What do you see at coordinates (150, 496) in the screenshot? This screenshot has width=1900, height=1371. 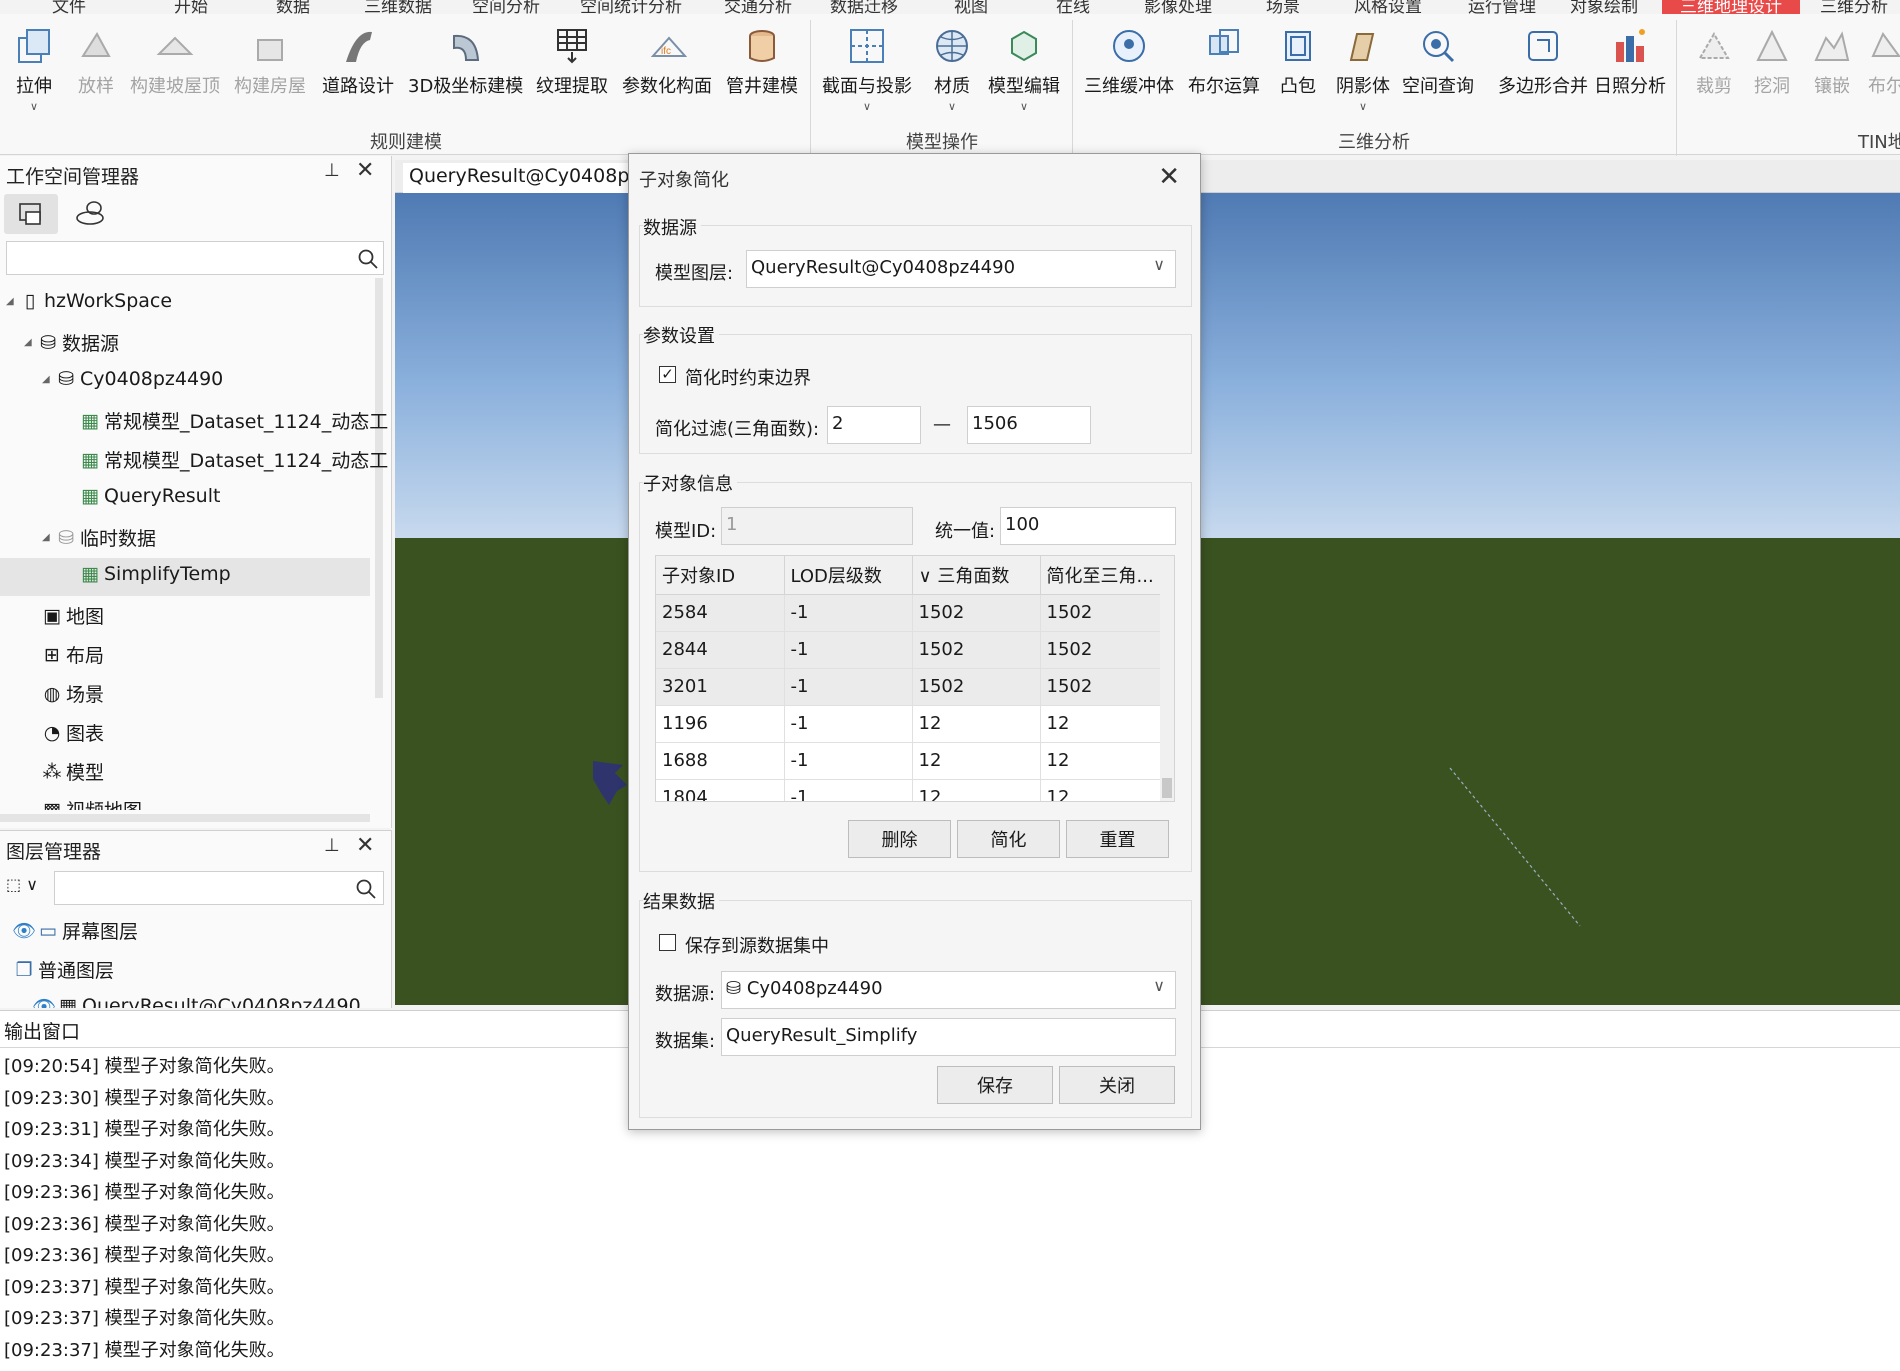 I see `tree-dataset-queryresult: ▦ QueryResult` at bounding box center [150, 496].